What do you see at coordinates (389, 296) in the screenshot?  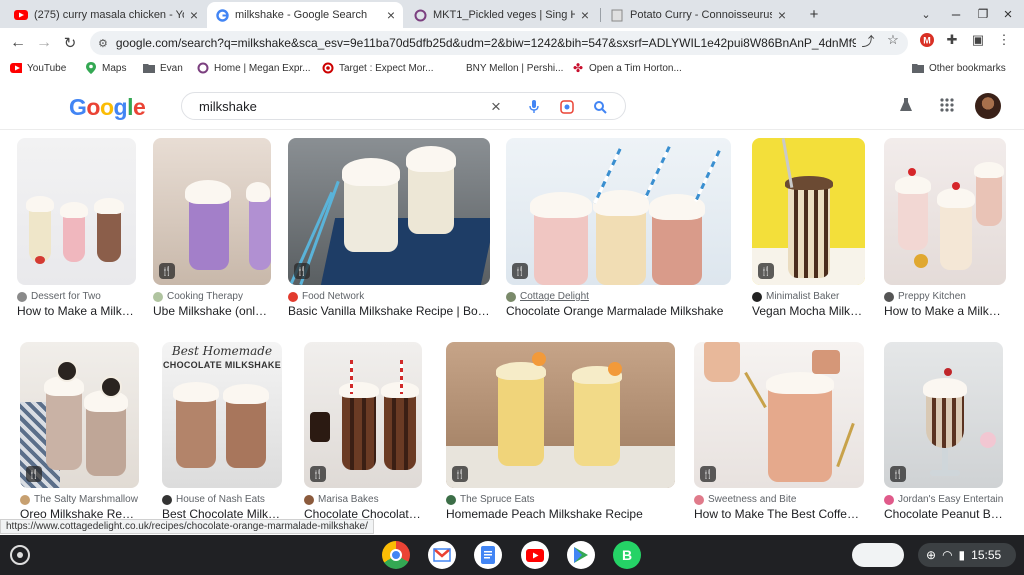 I see `result-source: Food Network` at bounding box center [389, 296].